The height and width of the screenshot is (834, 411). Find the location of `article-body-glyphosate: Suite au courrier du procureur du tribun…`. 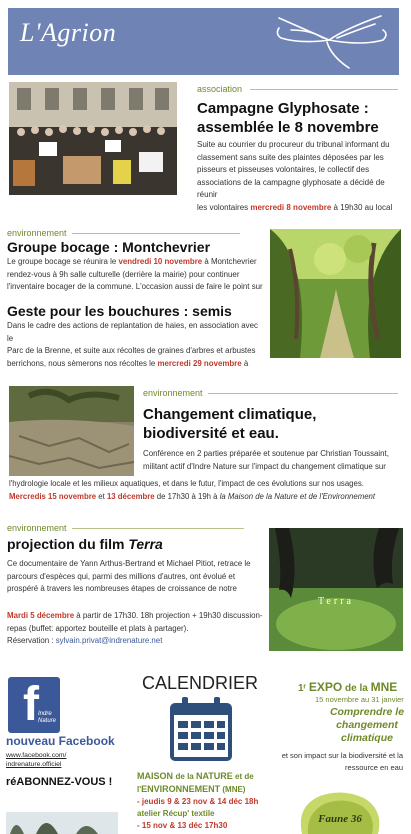

article-body-glyphosate: Suite au courrier du procureur du tribun… is located at coordinates (295, 176).